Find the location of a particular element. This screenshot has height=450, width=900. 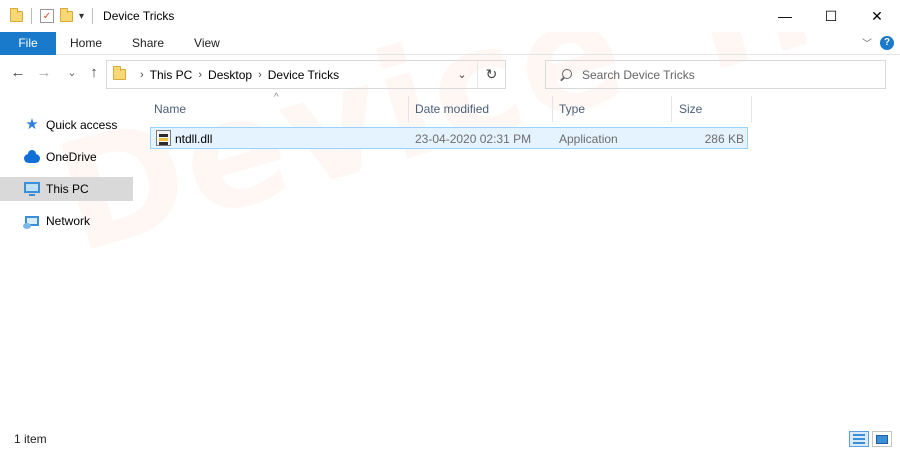

sidebar-item-quick-access: ★ Quick access is located at coordinates (66, 125).